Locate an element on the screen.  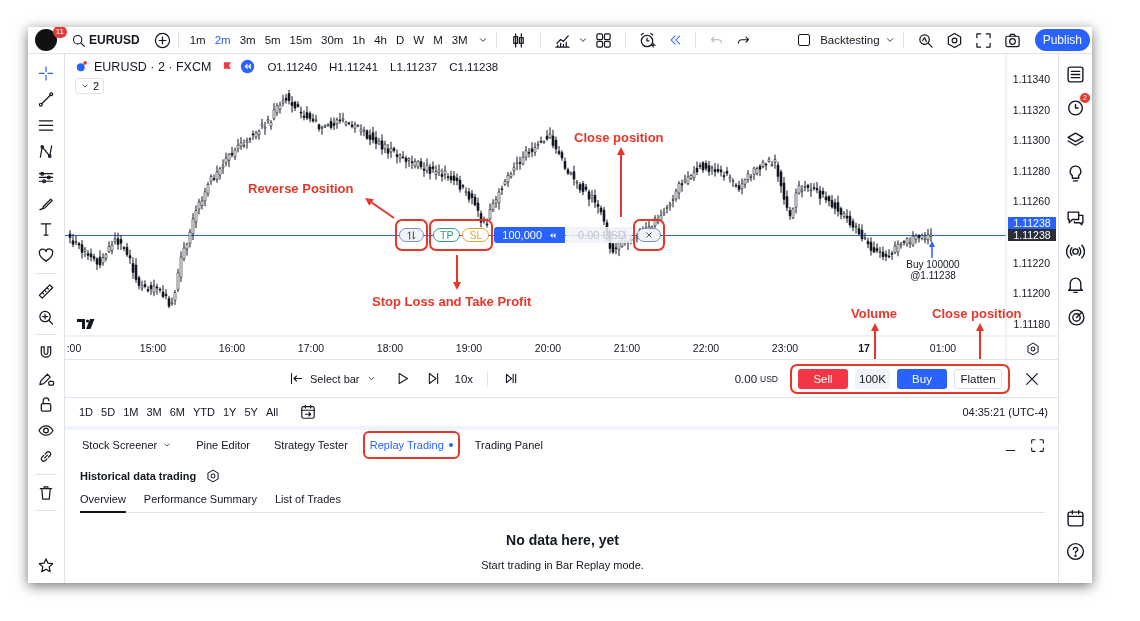
currency-label: USD is located at coordinates (769, 378).